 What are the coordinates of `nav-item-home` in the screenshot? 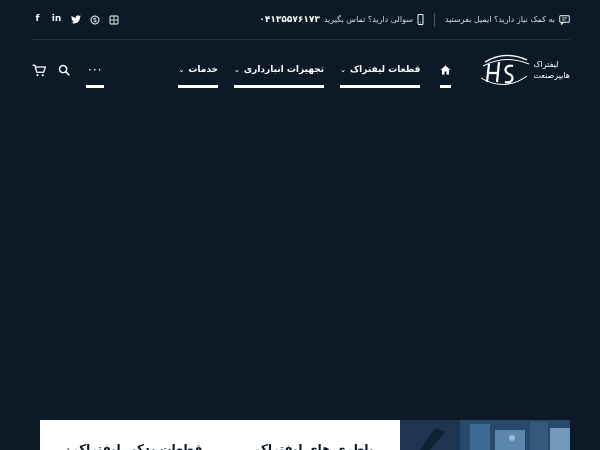 It's located at (446, 74).